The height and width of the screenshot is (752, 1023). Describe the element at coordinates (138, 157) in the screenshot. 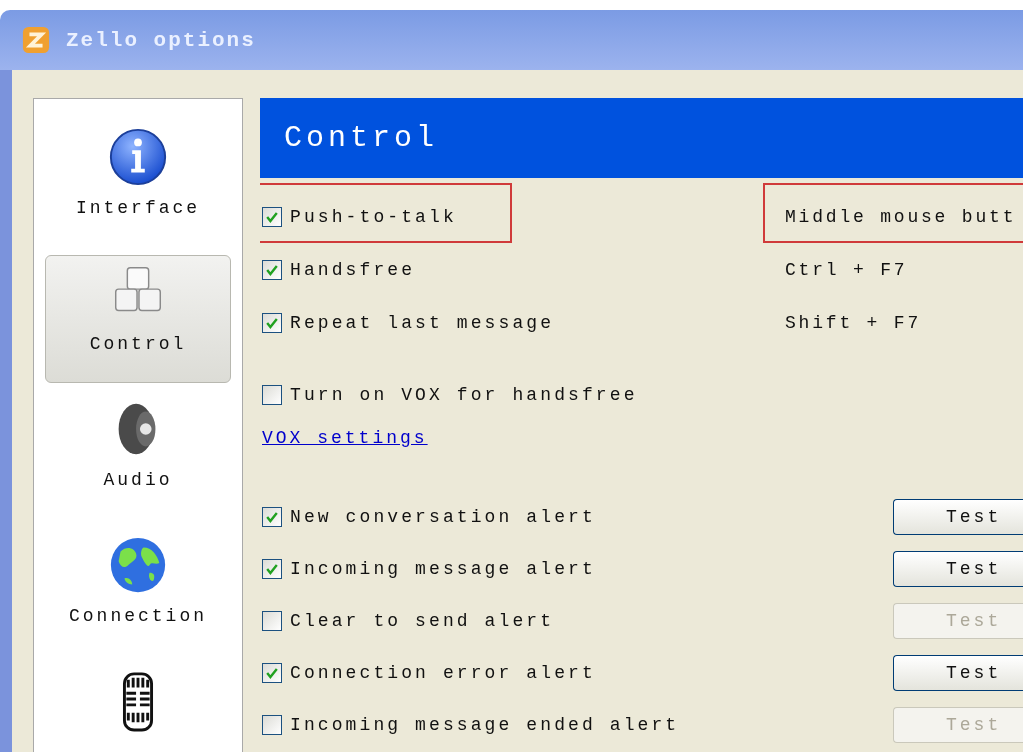

I see `info-icon` at that location.